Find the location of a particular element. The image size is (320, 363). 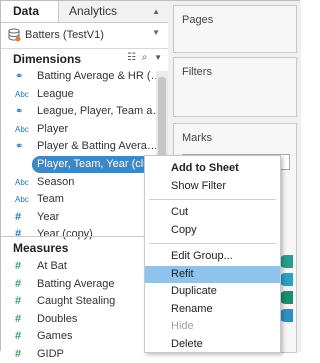

view-list-icon: ☷ is located at coordinates (131, 57).